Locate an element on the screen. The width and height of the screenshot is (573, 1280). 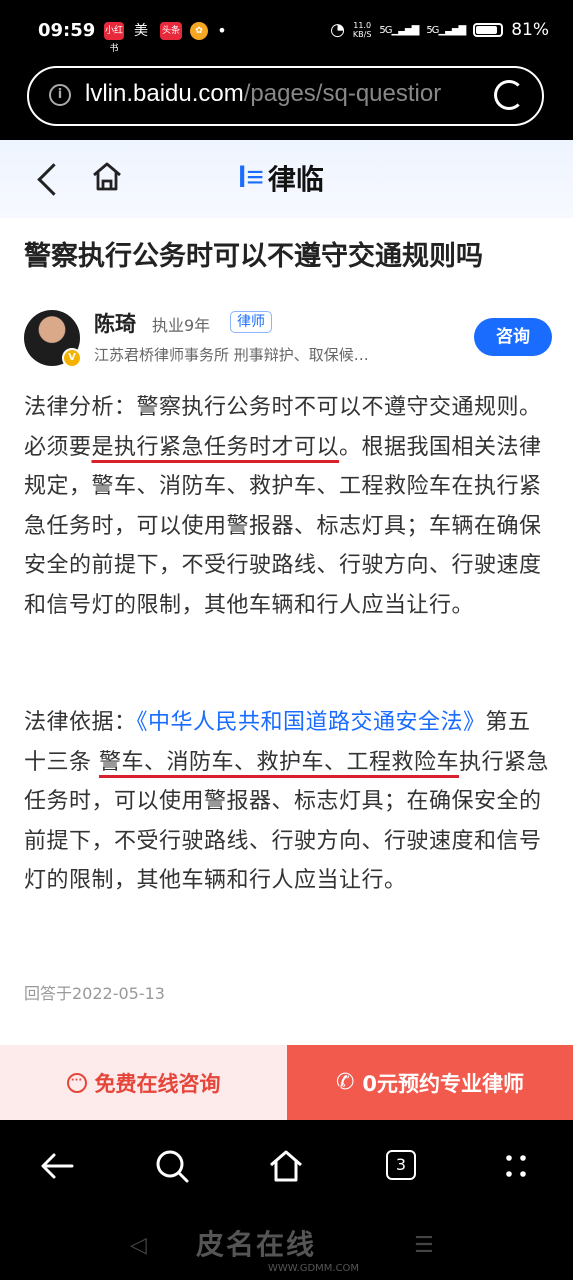
lawyer-name: 陈琦 is located at coordinates (115, 323).